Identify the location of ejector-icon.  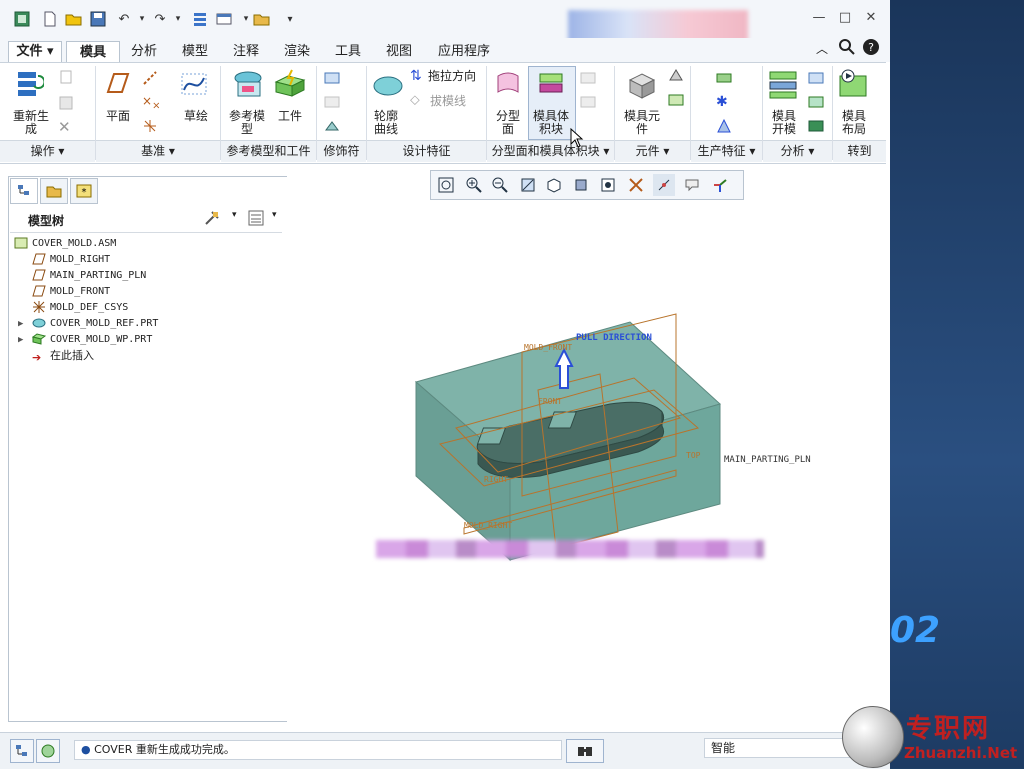
(724, 127).